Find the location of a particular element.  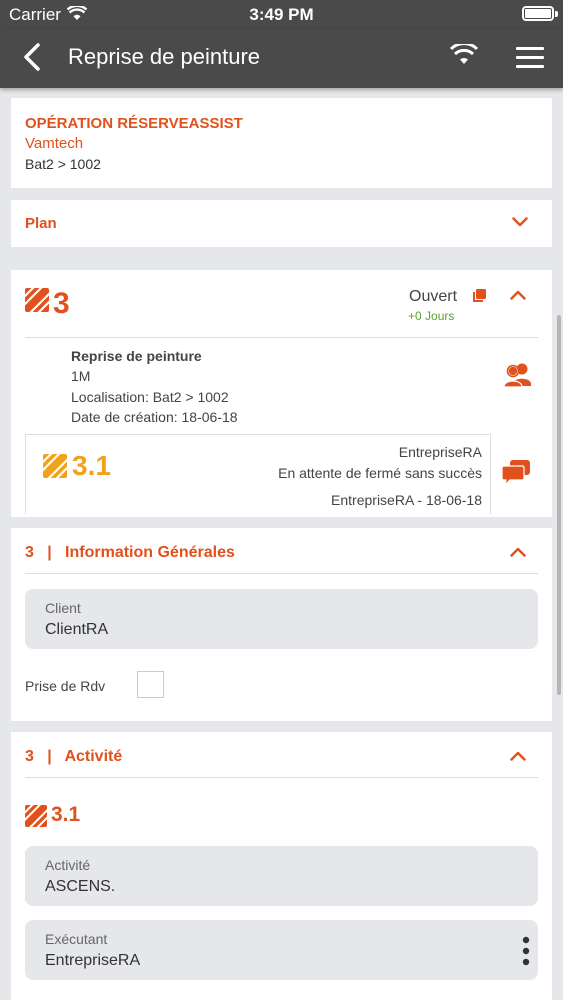

reserve-size: 1M is located at coordinates (81, 376).